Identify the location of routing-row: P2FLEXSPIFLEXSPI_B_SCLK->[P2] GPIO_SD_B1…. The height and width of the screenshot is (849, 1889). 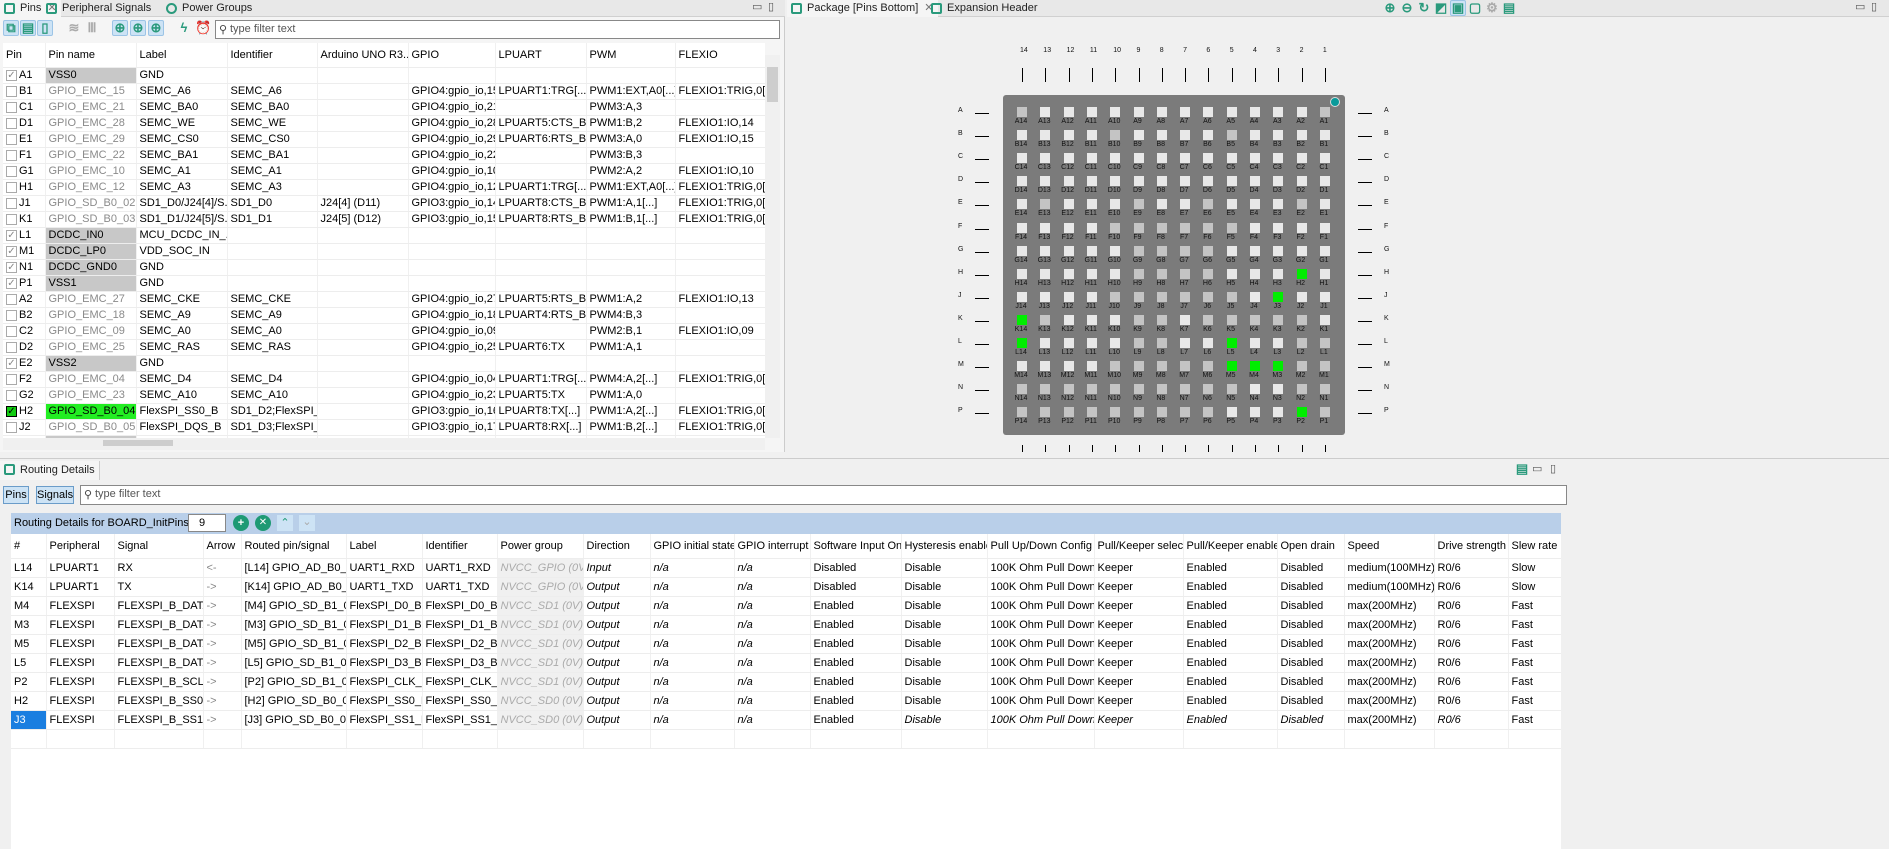
(786, 681).